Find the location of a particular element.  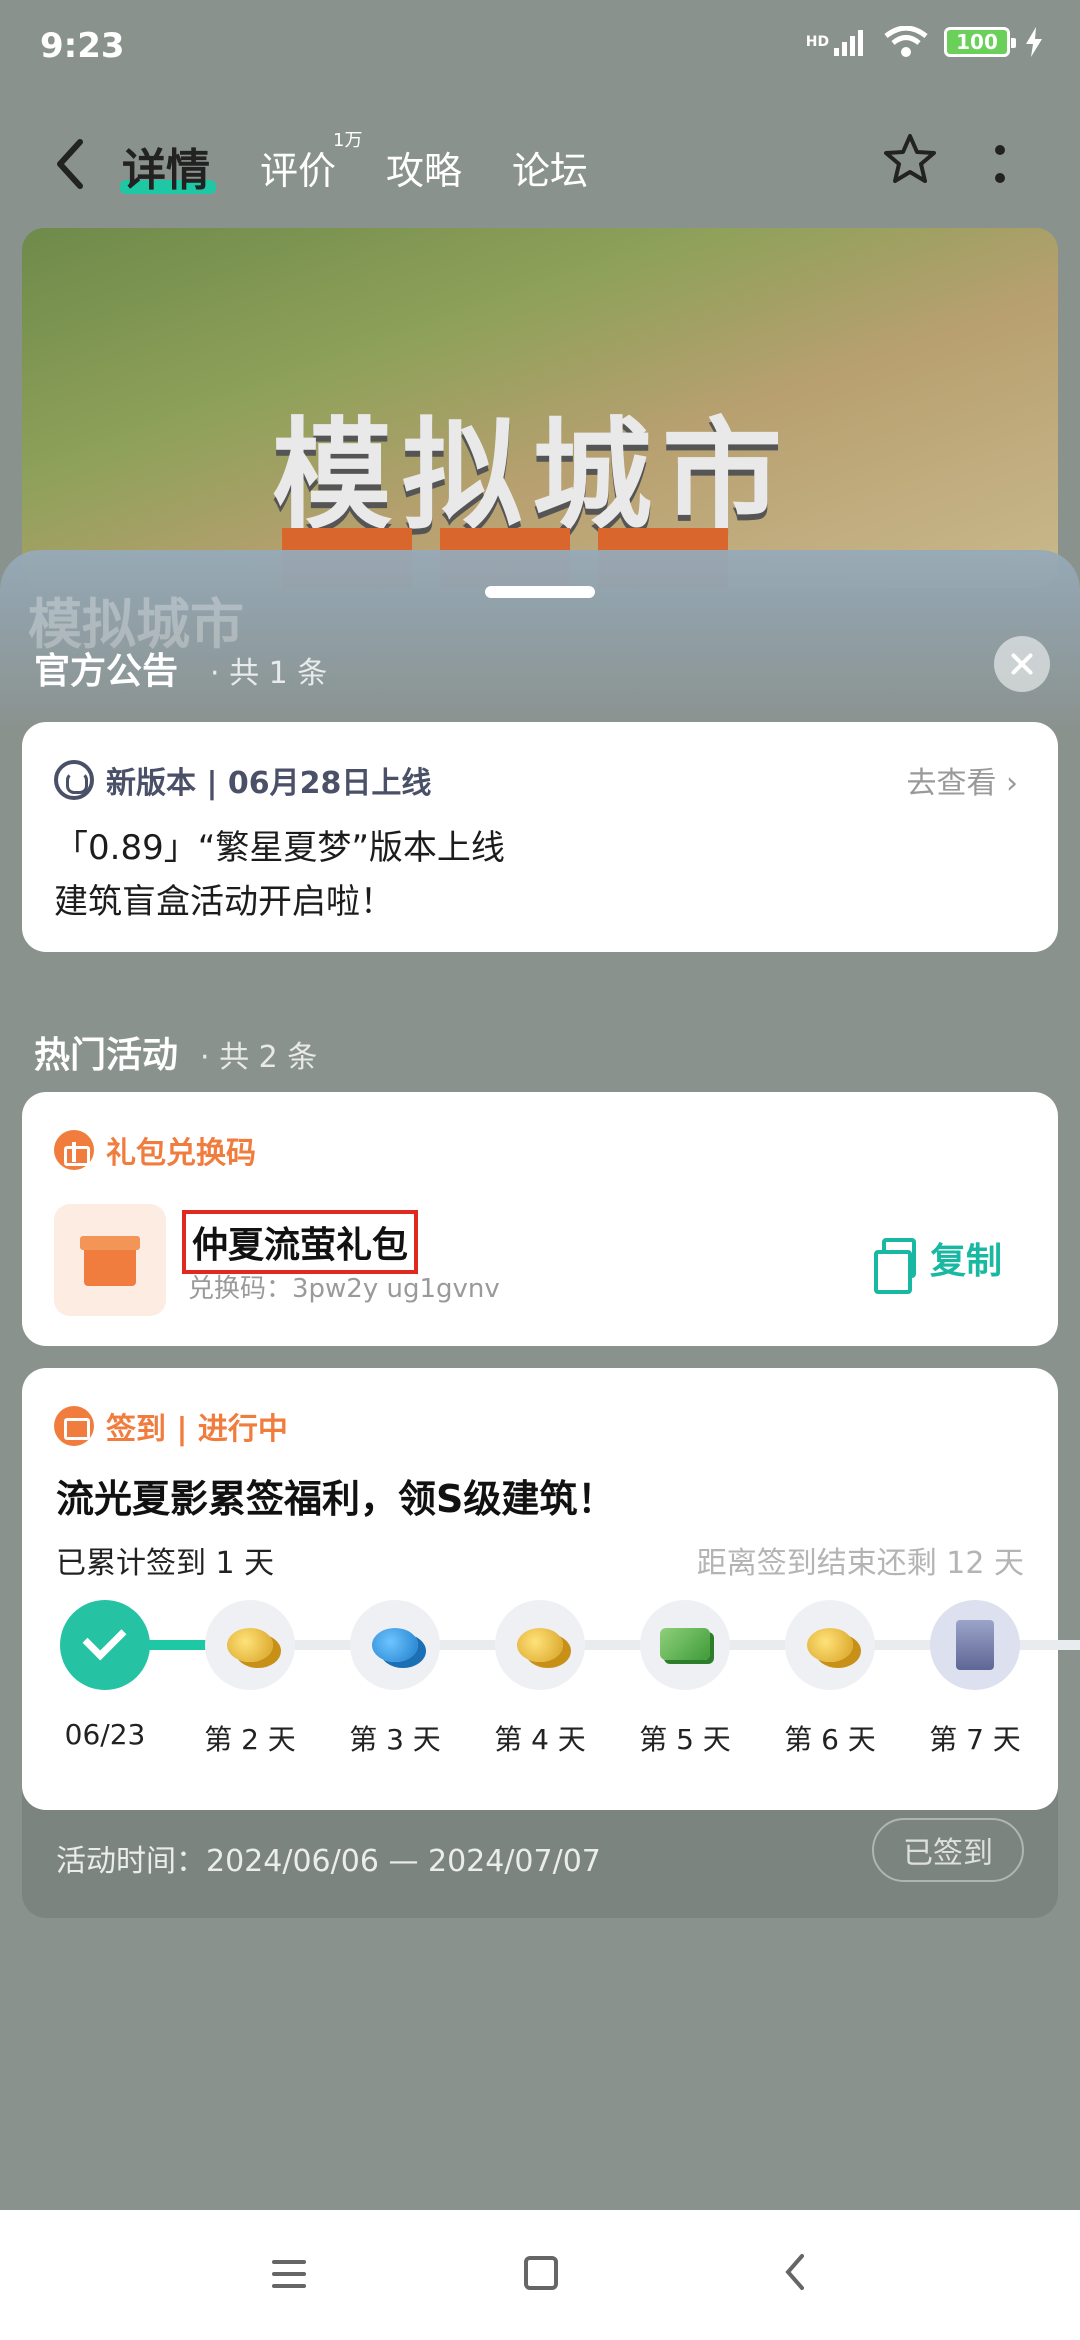

day-label: 第 5 天 is located at coordinates (685, 1739).